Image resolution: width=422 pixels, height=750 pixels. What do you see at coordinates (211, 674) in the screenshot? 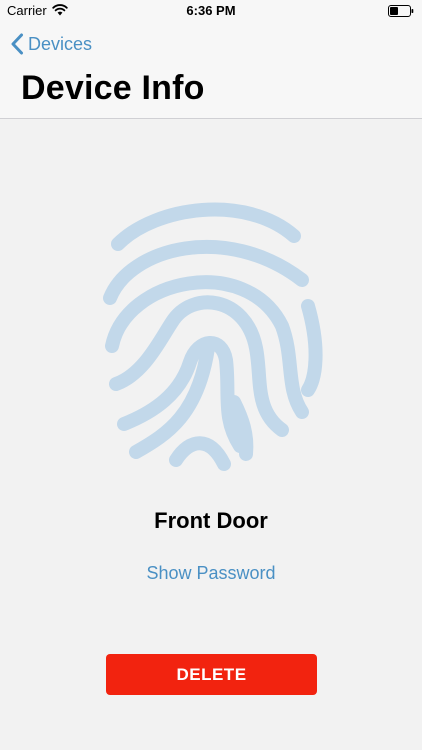
I see `delete-button: DELETE` at bounding box center [211, 674].